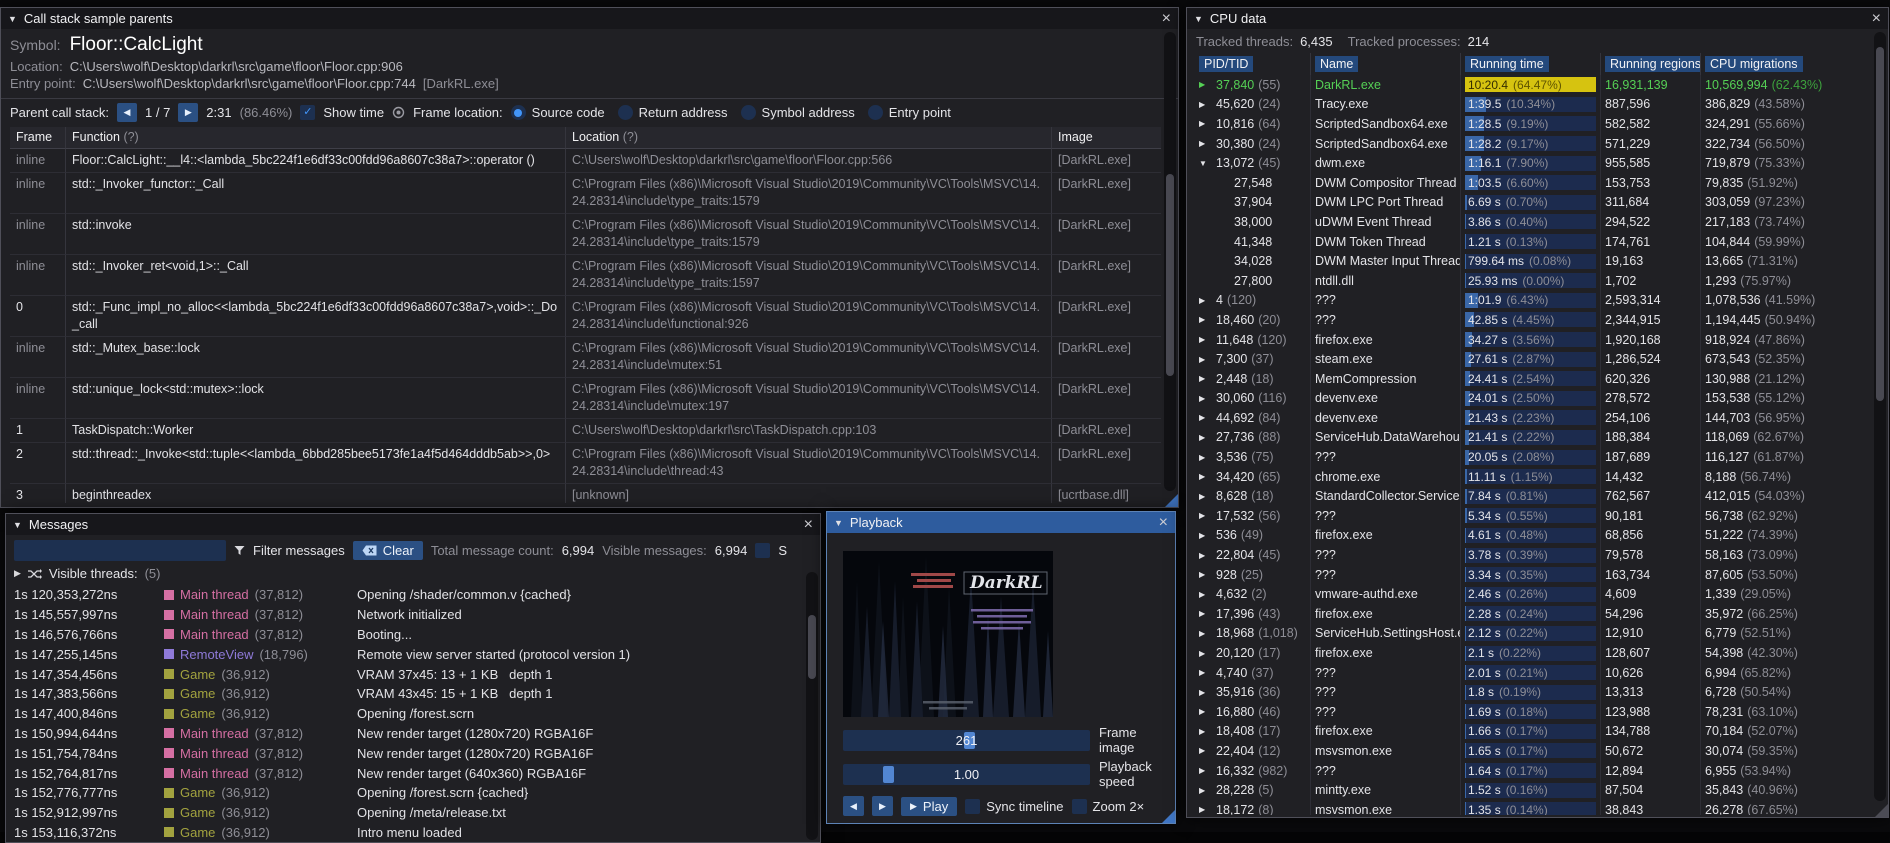 The height and width of the screenshot is (843, 1890). What do you see at coordinates (1790, 64) in the screenshot?
I see `col-header-cpu-migrations: CPU migrations` at bounding box center [1790, 64].